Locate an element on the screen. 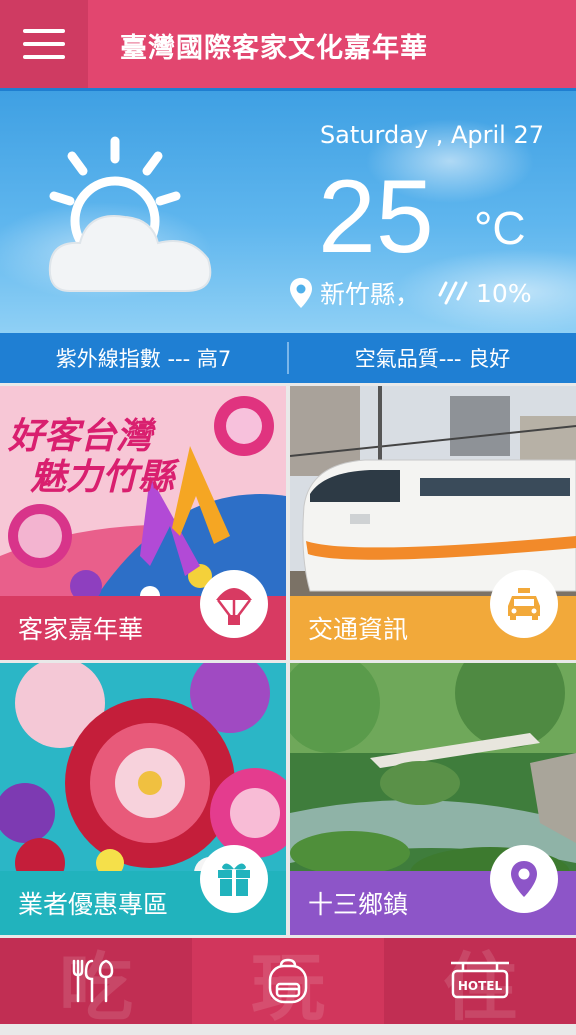 The height and width of the screenshot is (1035, 576). location-text: 新竹縣， is located at coordinates (370, 294).